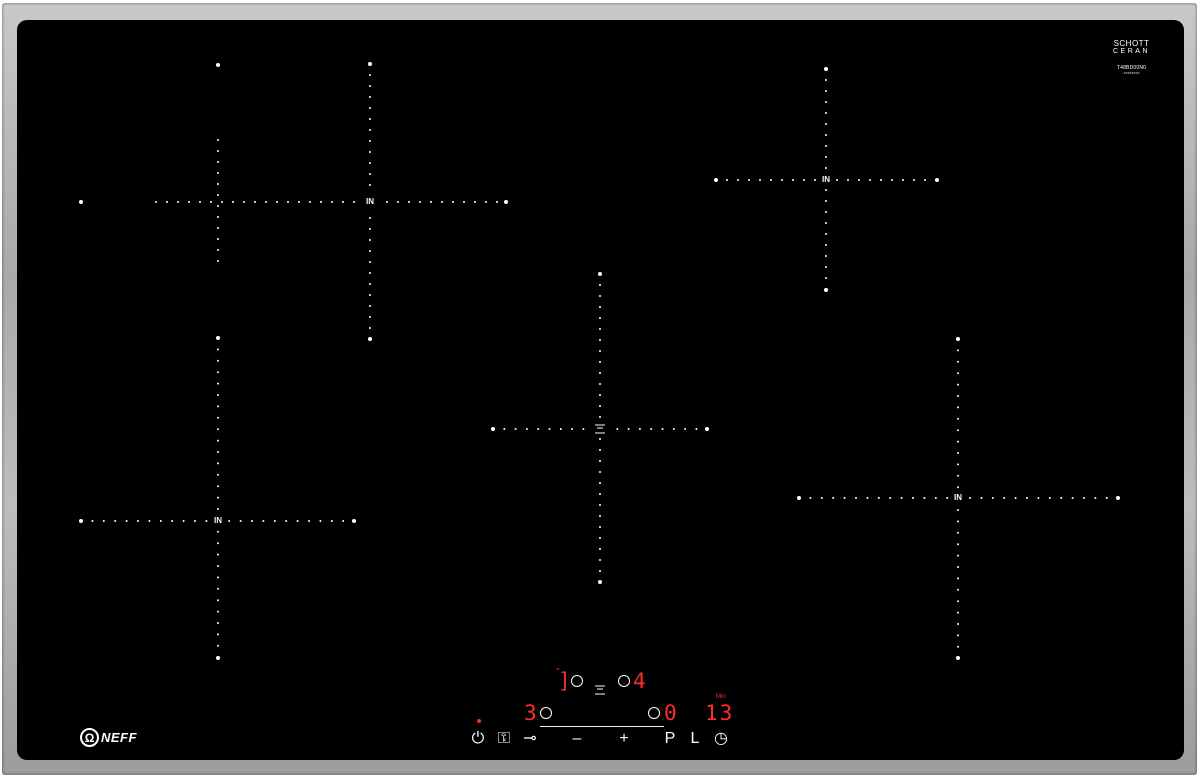  I want to click on plus-button: +, so click(623, 739).